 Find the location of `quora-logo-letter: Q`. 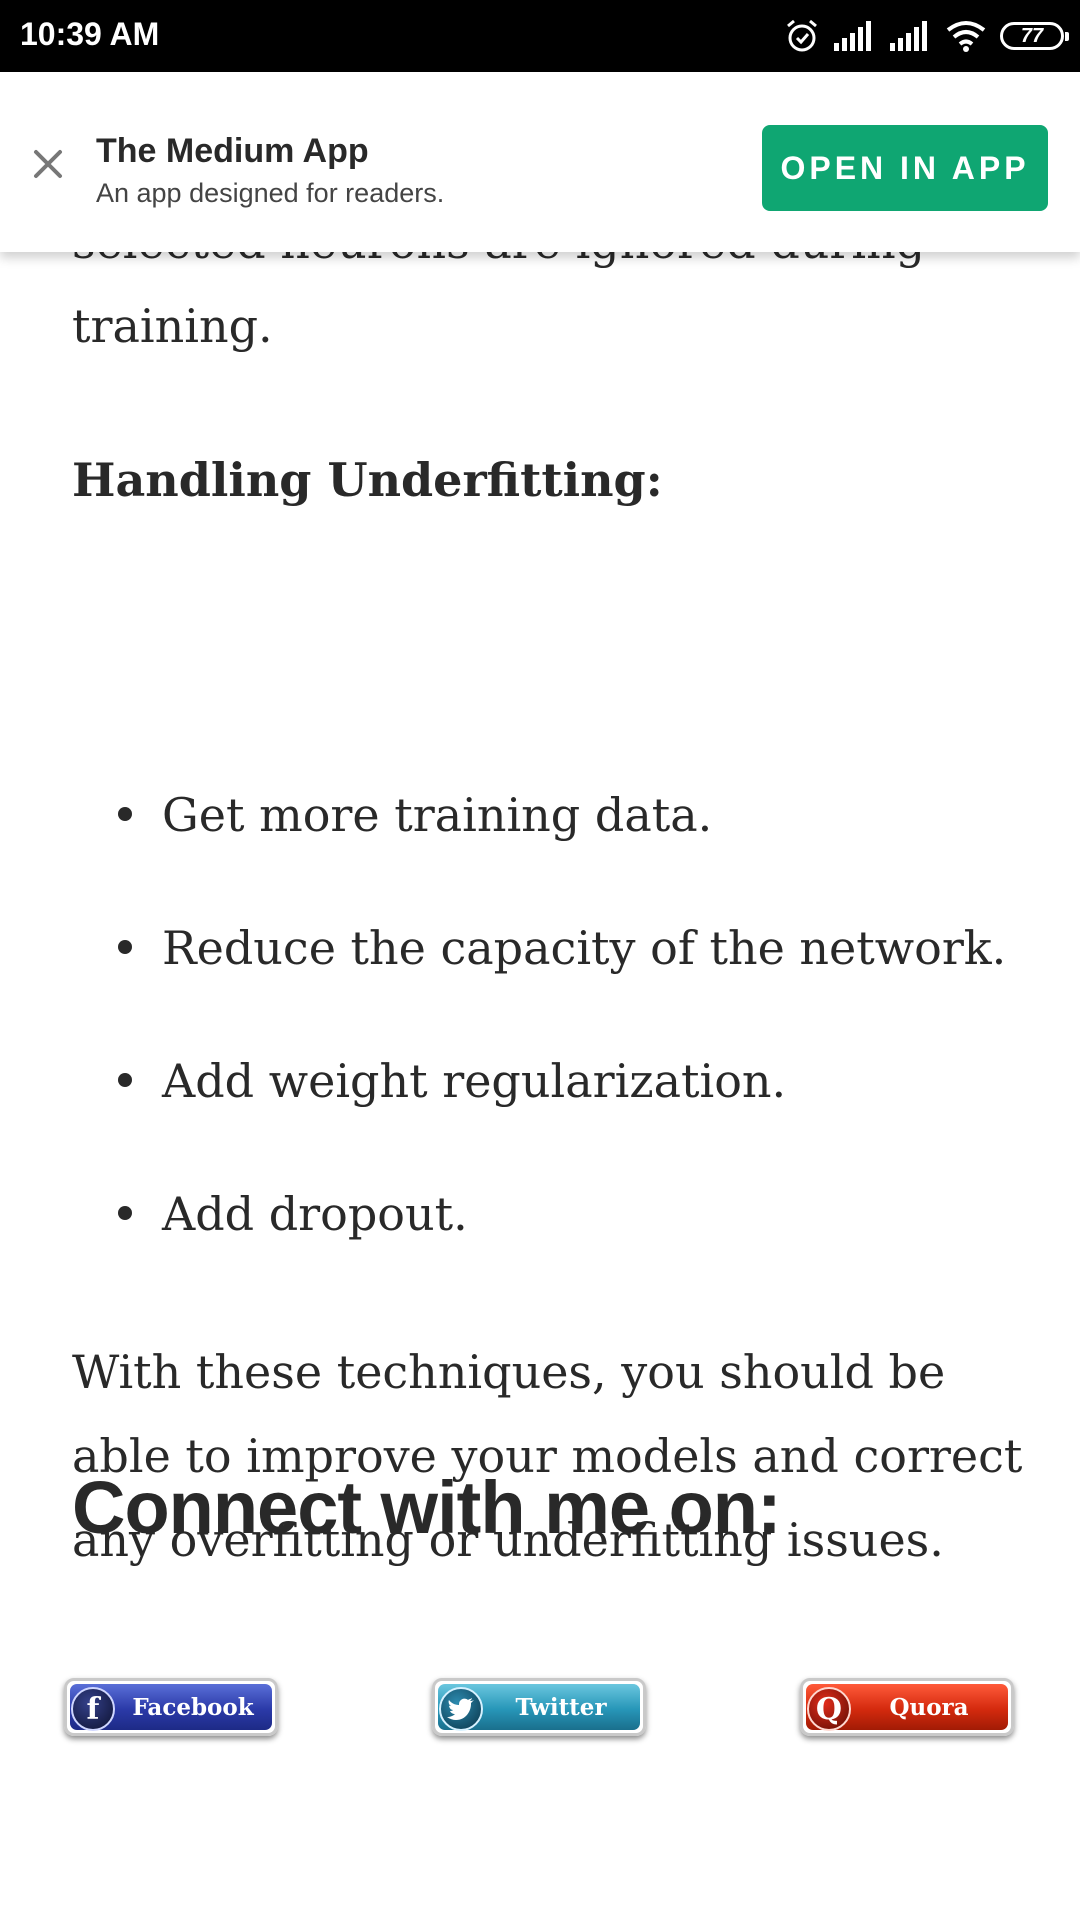

quora-logo-letter: Q is located at coordinates (829, 1709).